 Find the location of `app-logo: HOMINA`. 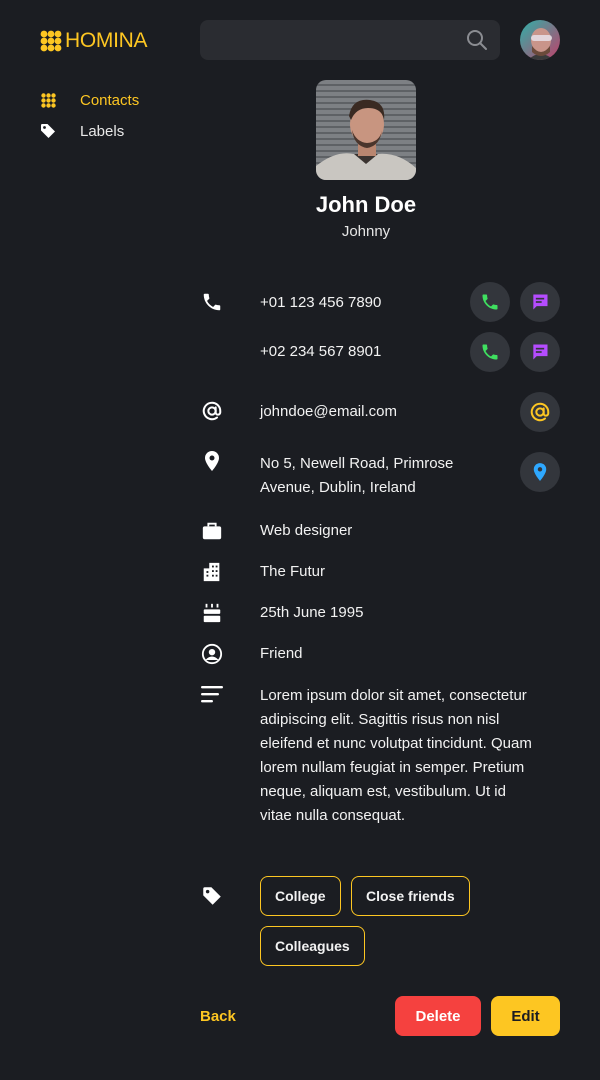

app-logo: HOMINA is located at coordinates (94, 41).